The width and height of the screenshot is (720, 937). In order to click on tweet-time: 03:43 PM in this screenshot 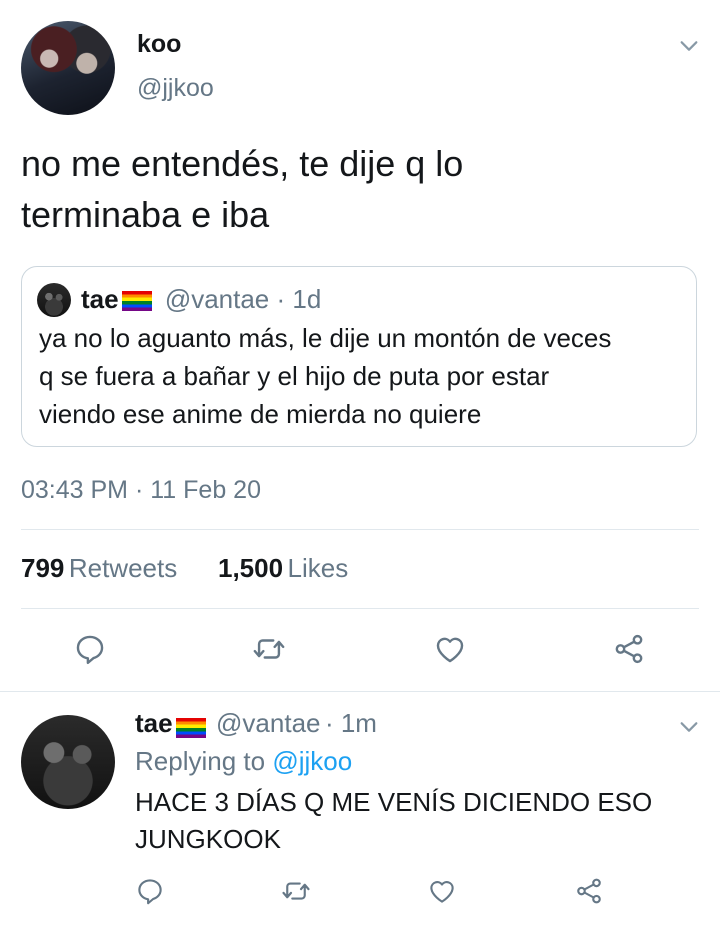, I will do `click(75, 490)`.